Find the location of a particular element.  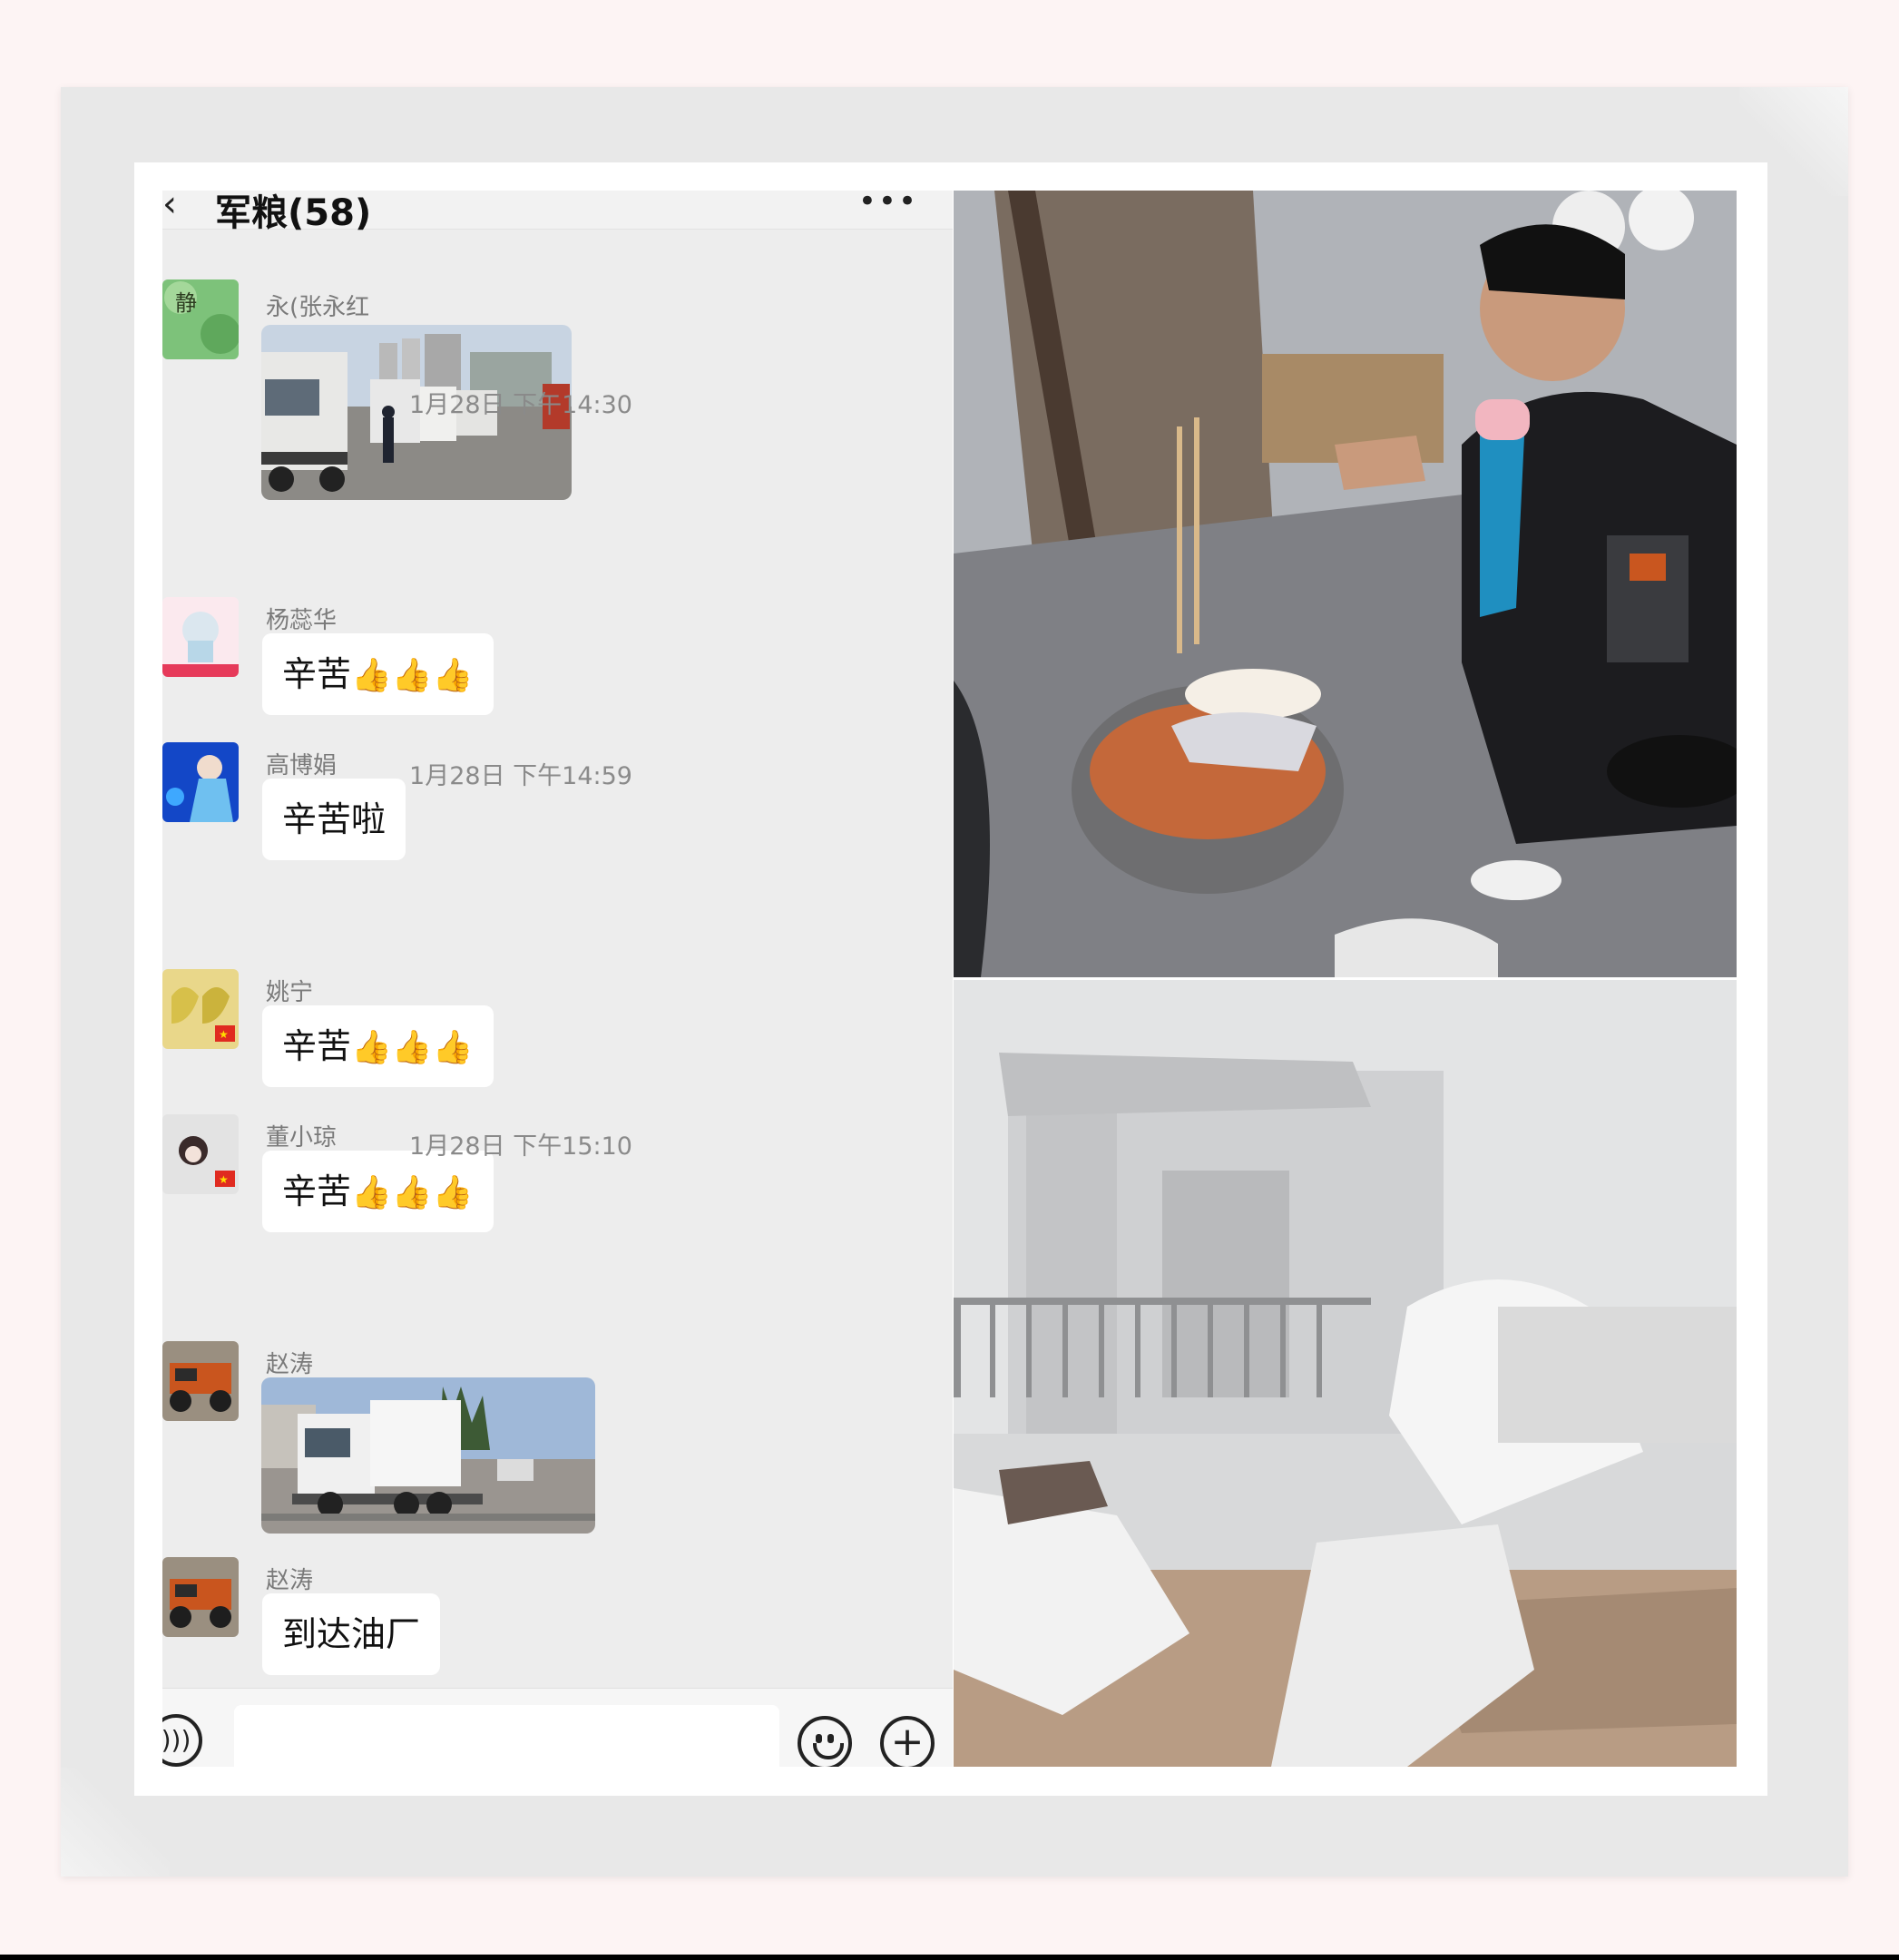

message-text: 辛苦啦 is located at coordinates (335, 819).